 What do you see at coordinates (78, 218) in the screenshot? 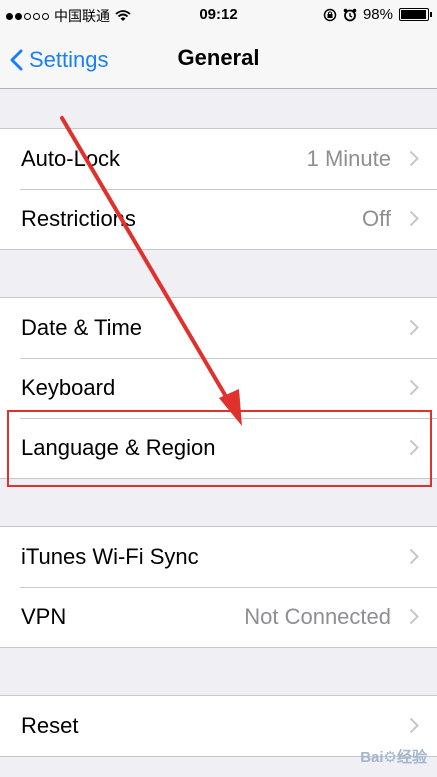
I see `row-label: Restrictions` at bounding box center [78, 218].